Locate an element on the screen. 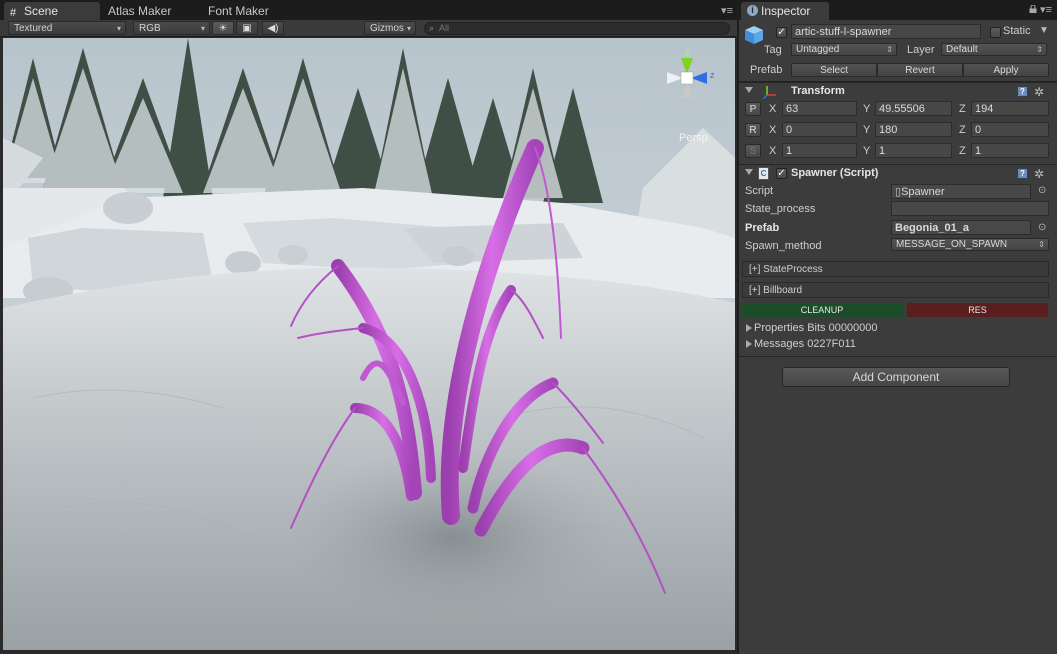 The height and width of the screenshot is (654, 1057). static-checkbox is located at coordinates (995, 32).